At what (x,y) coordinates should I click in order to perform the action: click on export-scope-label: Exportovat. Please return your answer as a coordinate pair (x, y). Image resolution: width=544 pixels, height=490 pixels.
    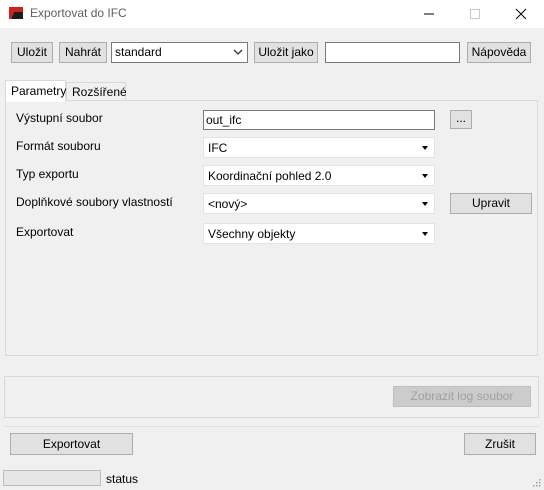
    Looking at the image, I should click on (45, 232).